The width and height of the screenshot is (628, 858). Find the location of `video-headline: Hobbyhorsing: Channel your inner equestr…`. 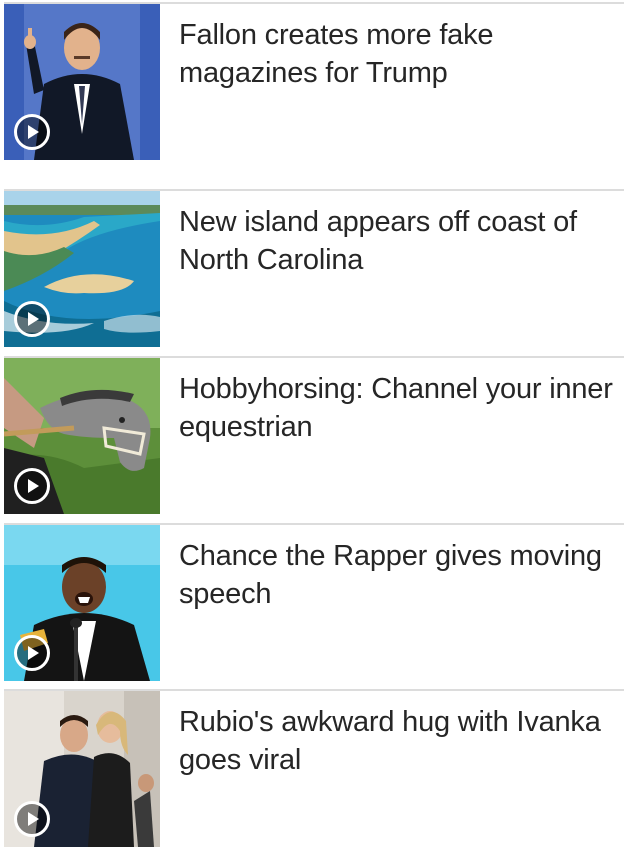

video-headline: Hobbyhorsing: Channel your inner equestr… is located at coordinates (399, 408).